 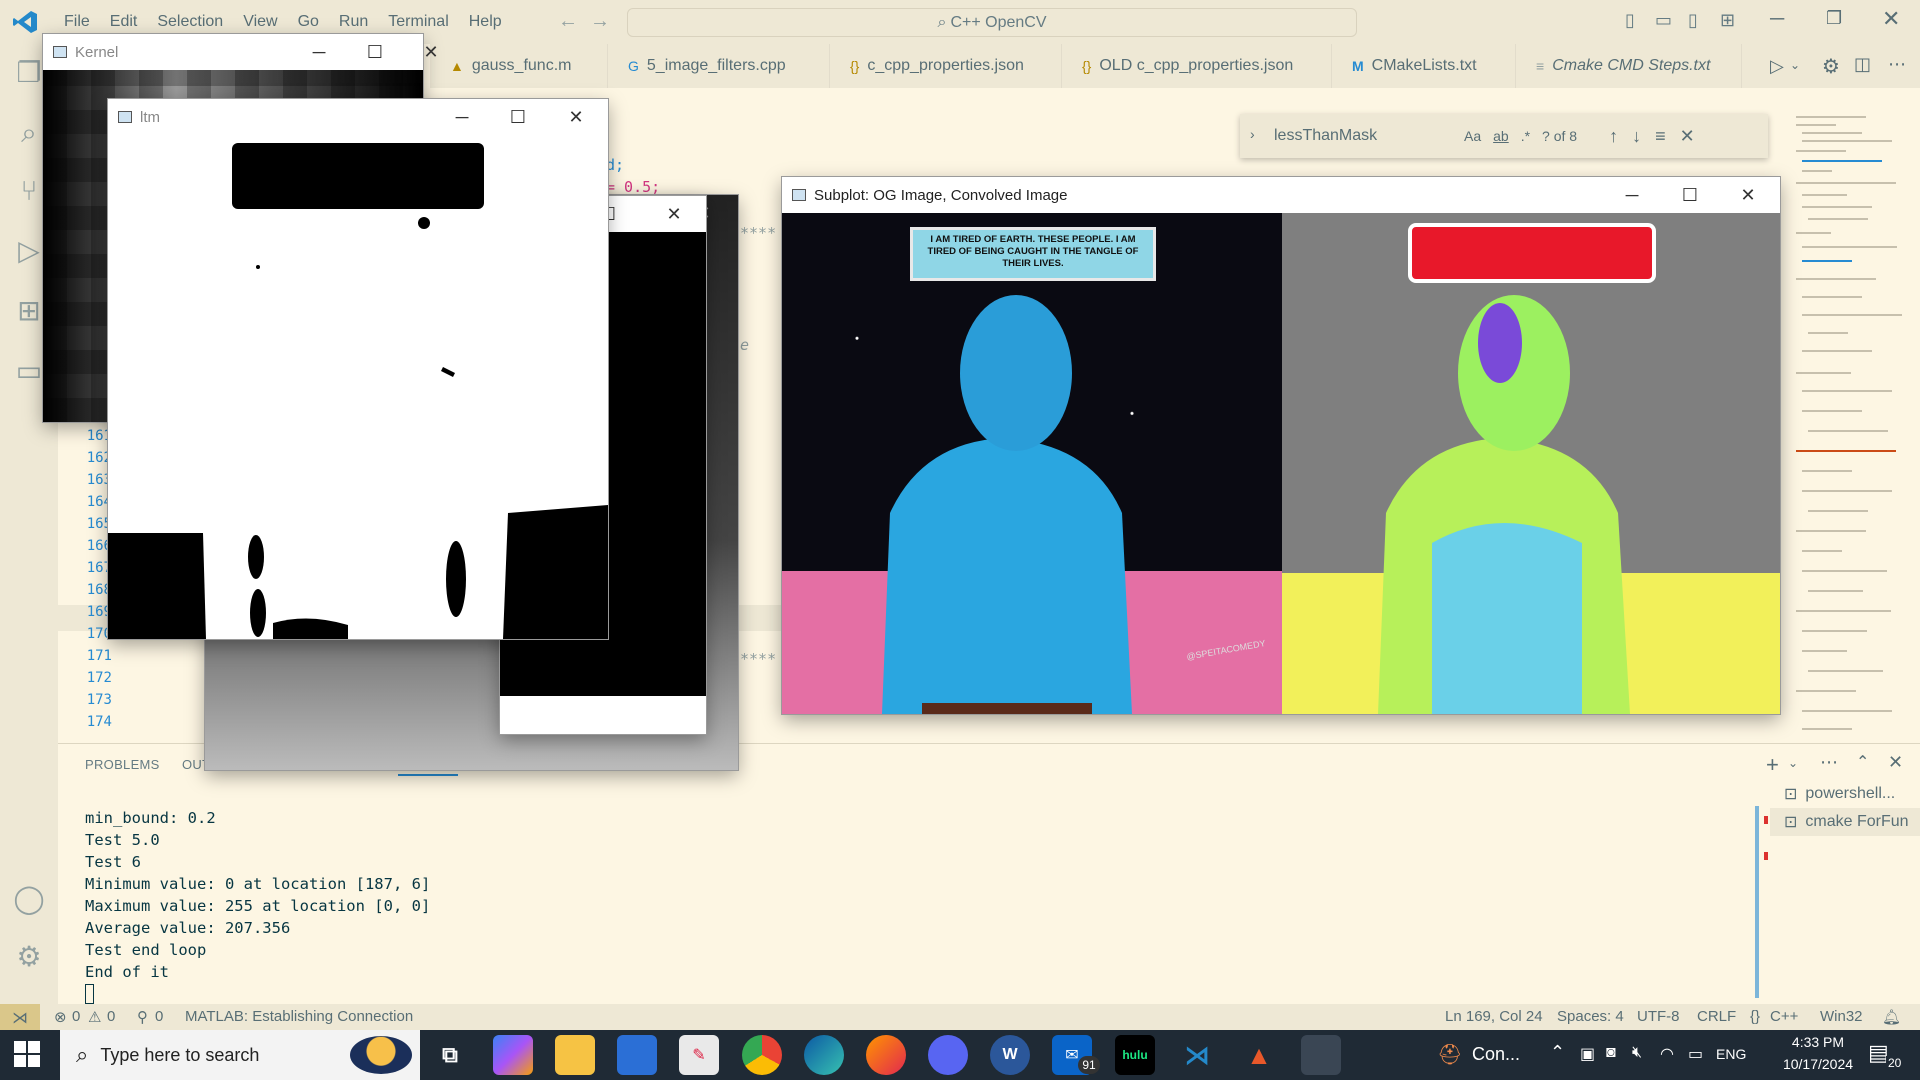 I want to click on toggle-replace-icon: ›, so click(x=1252, y=134).